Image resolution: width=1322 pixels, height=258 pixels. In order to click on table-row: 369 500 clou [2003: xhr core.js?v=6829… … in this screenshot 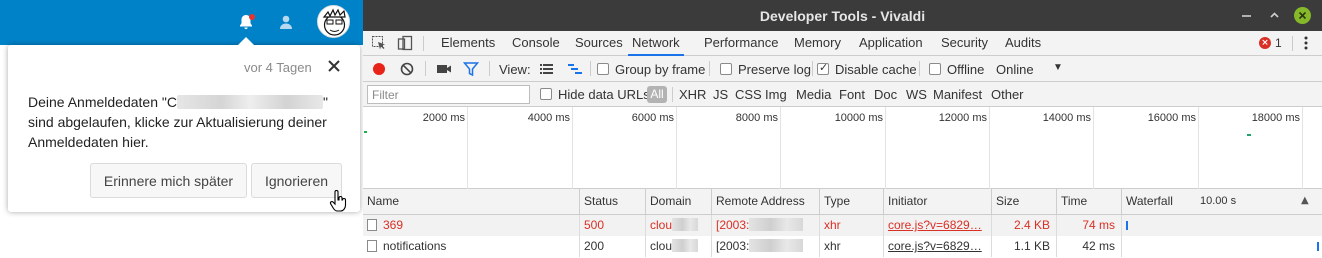, I will do `click(842, 225)`.